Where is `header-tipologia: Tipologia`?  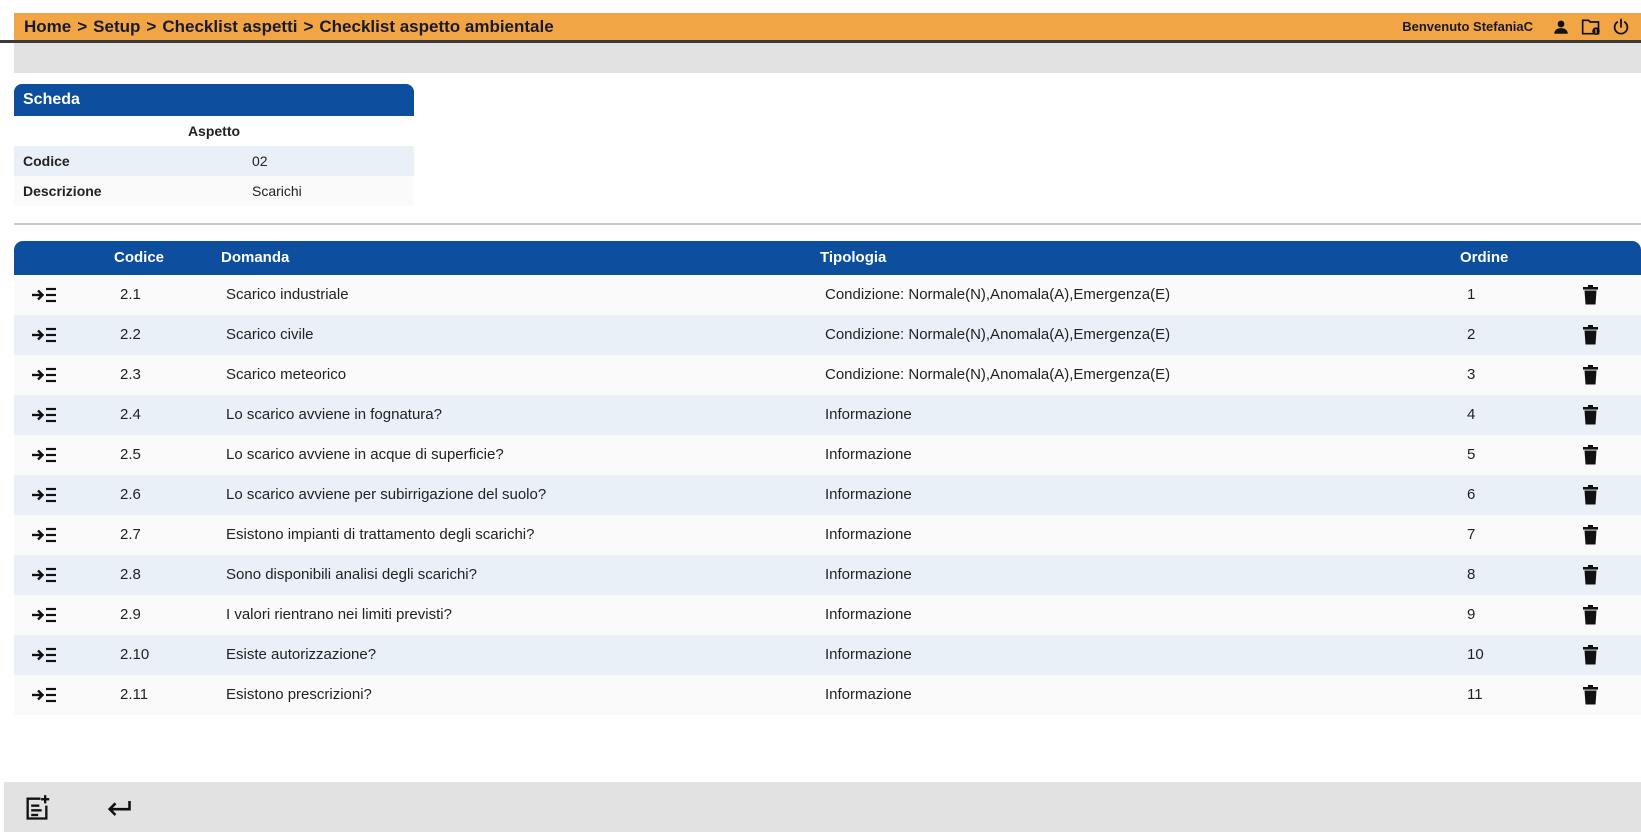
header-tipologia: Tipologia is located at coordinates (853, 258).